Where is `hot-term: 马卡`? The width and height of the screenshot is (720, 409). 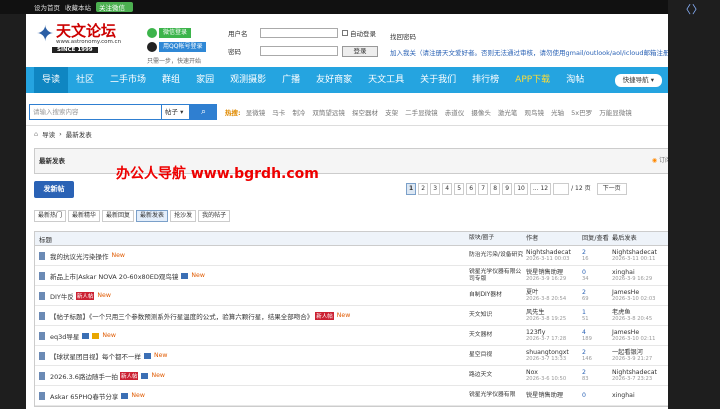 hot-term: 马卡 is located at coordinates (278, 113).